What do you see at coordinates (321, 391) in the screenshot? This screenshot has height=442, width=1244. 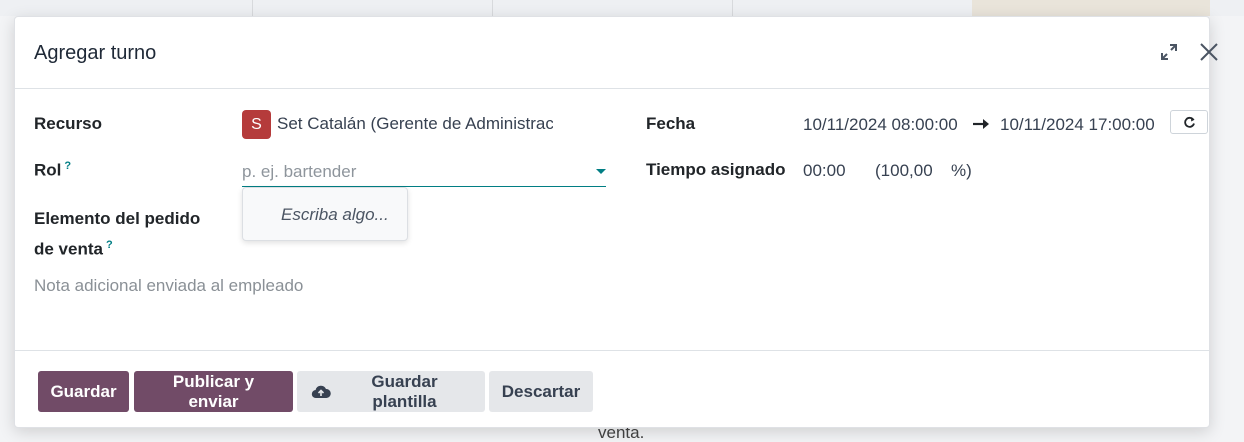 I see `cloud-upload-icon` at bounding box center [321, 391].